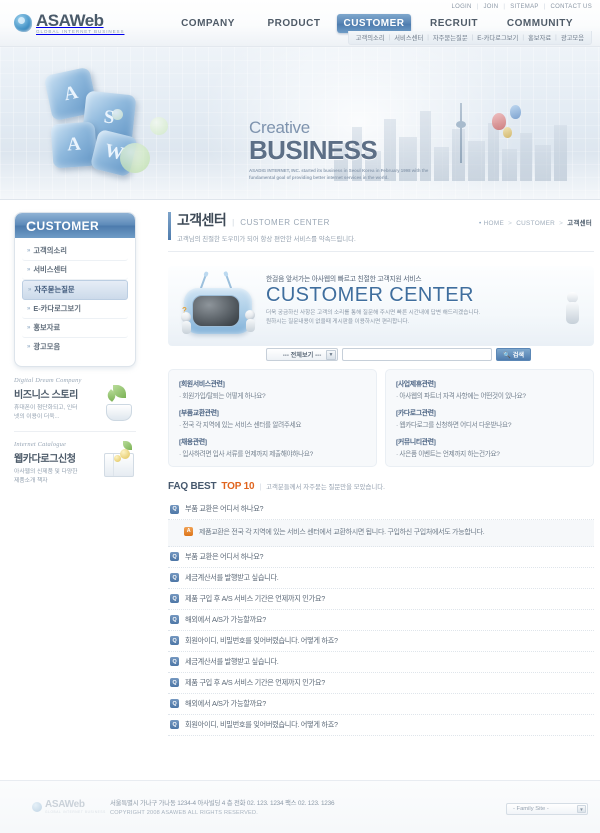 The height and width of the screenshot is (833, 600). What do you see at coordinates (255, 682) in the screenshot?
I see `faq-question-text: 제품 구입 후 A/S 서비스 기간은 언제까지 인가요?` at bounding box center [255, 682].